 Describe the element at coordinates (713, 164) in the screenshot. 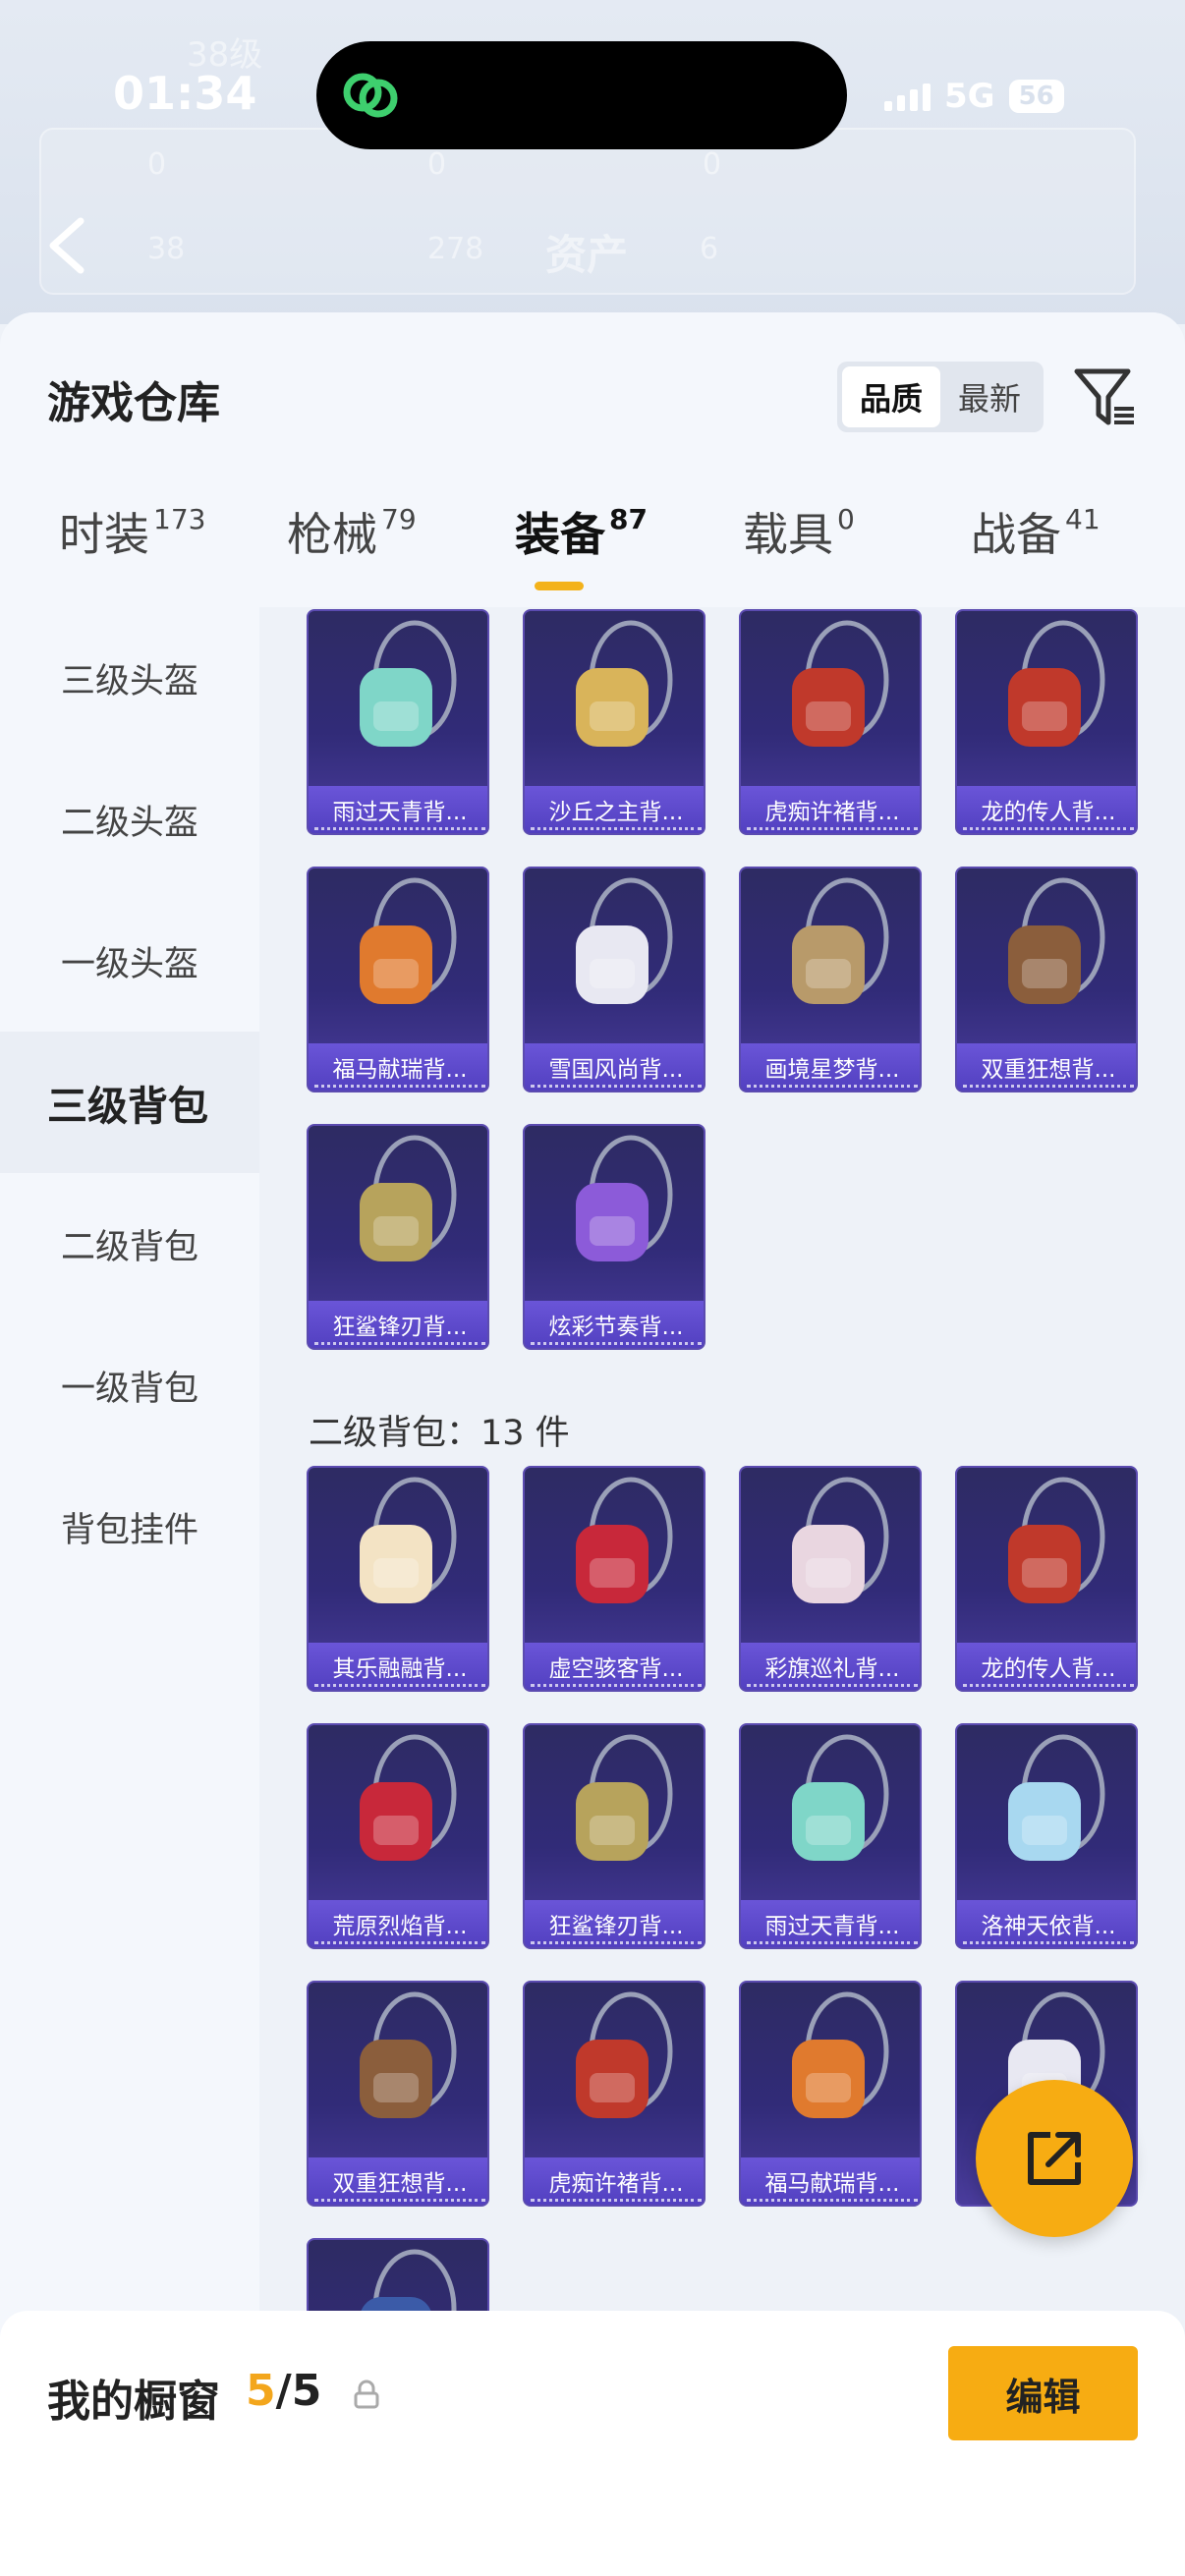

I see `stat-c: 0` at that location.